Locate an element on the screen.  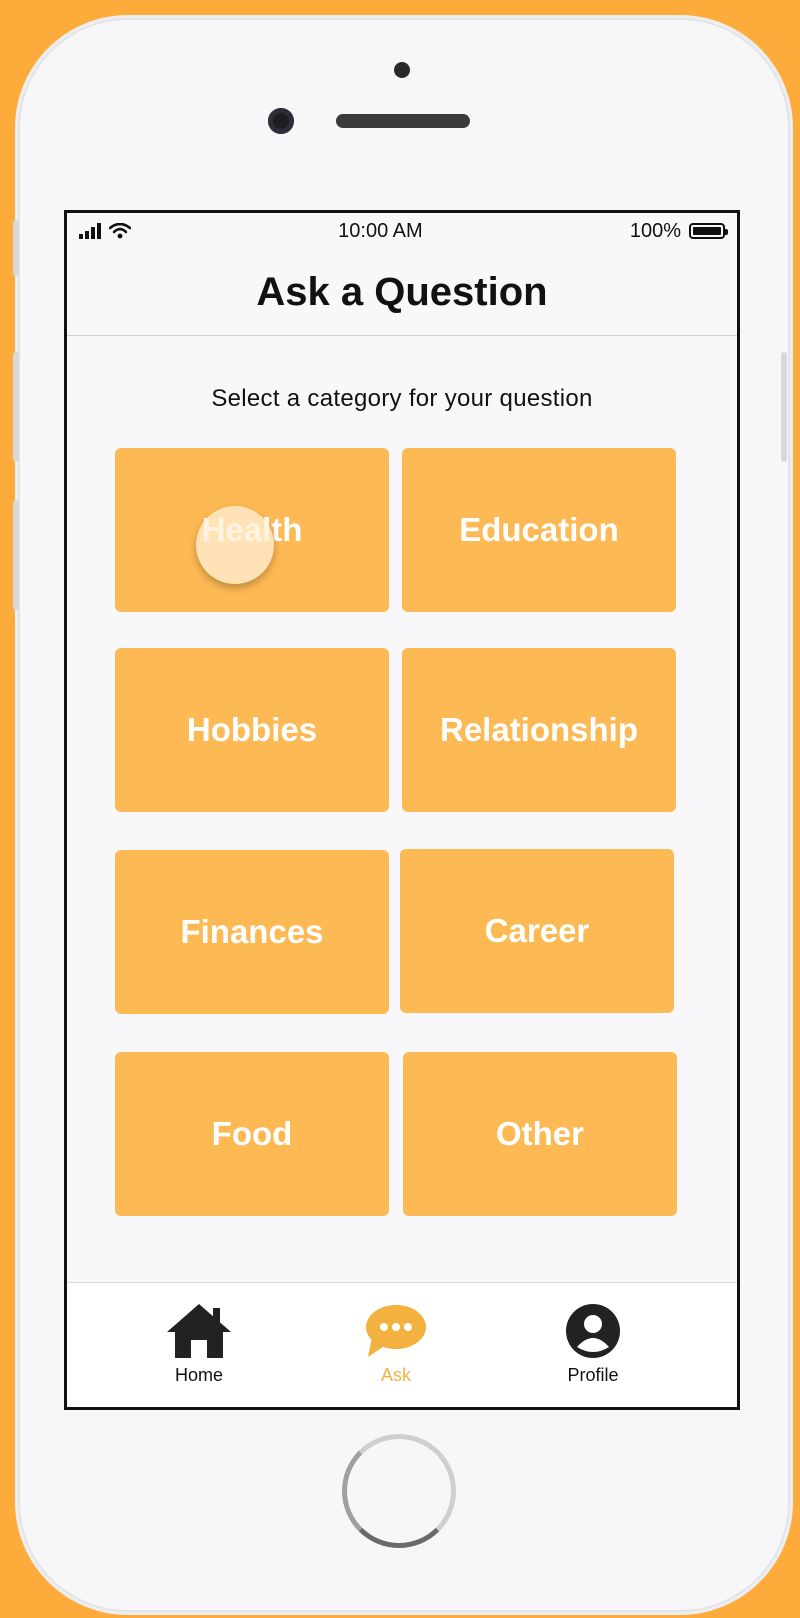
tab-ask-label: Ask is located at coordinates (395, 1375).